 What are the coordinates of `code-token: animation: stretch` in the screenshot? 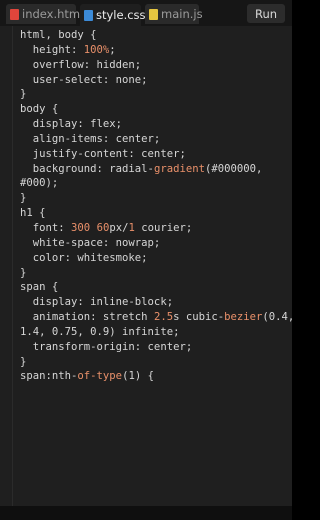 It's located at (87, 317).